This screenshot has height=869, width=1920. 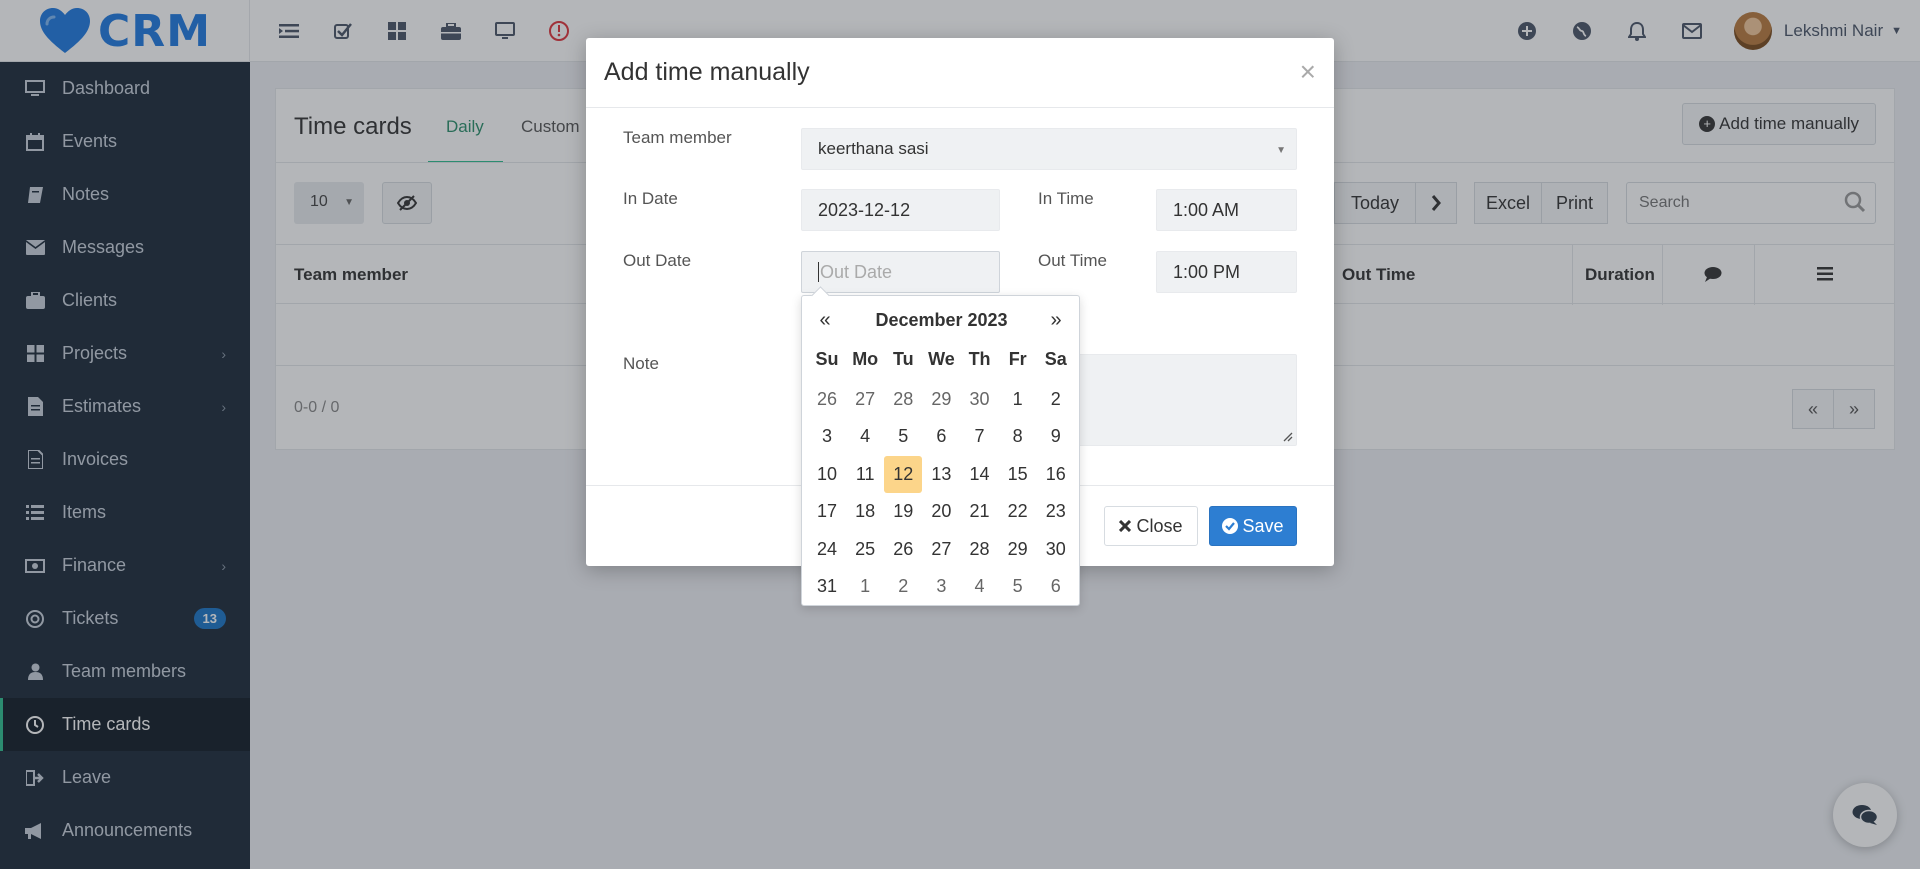 I want to click on in-time-value: 1:00 AM, so click(x=1206, y=209).